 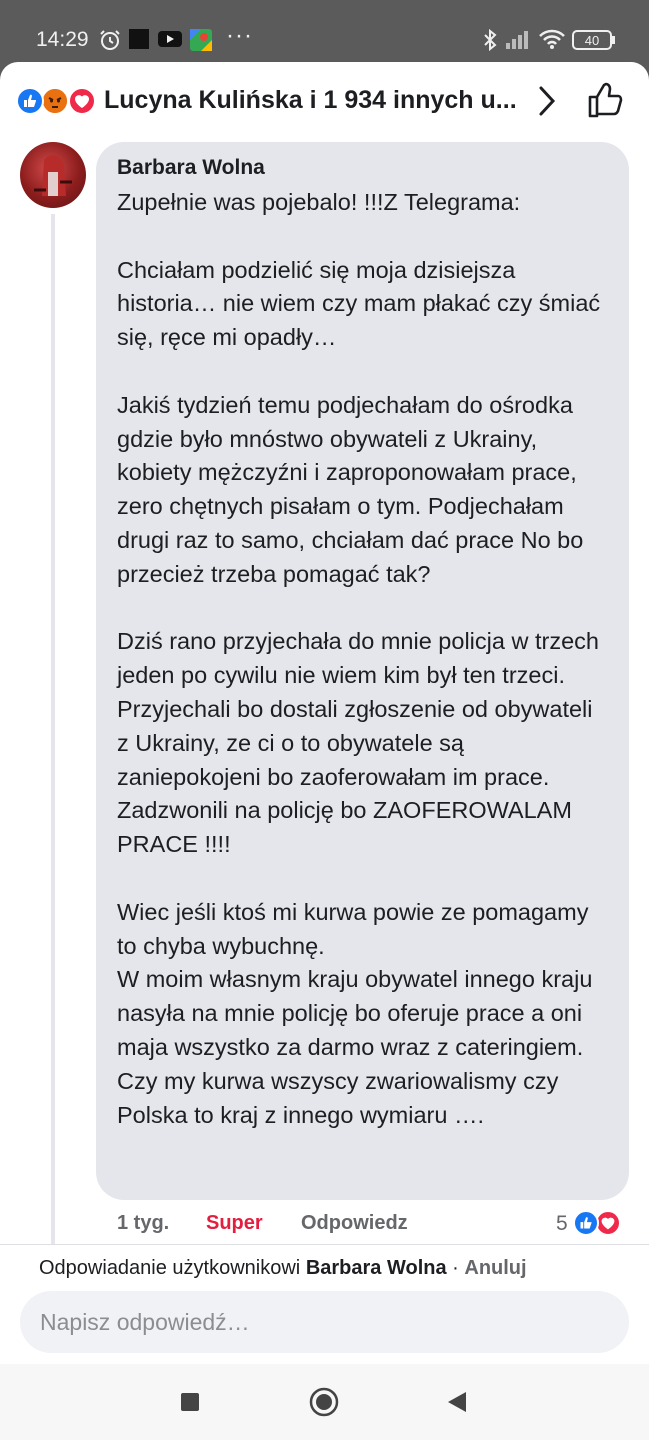 I want to click on signal-icon, so click(x=518, y=41).